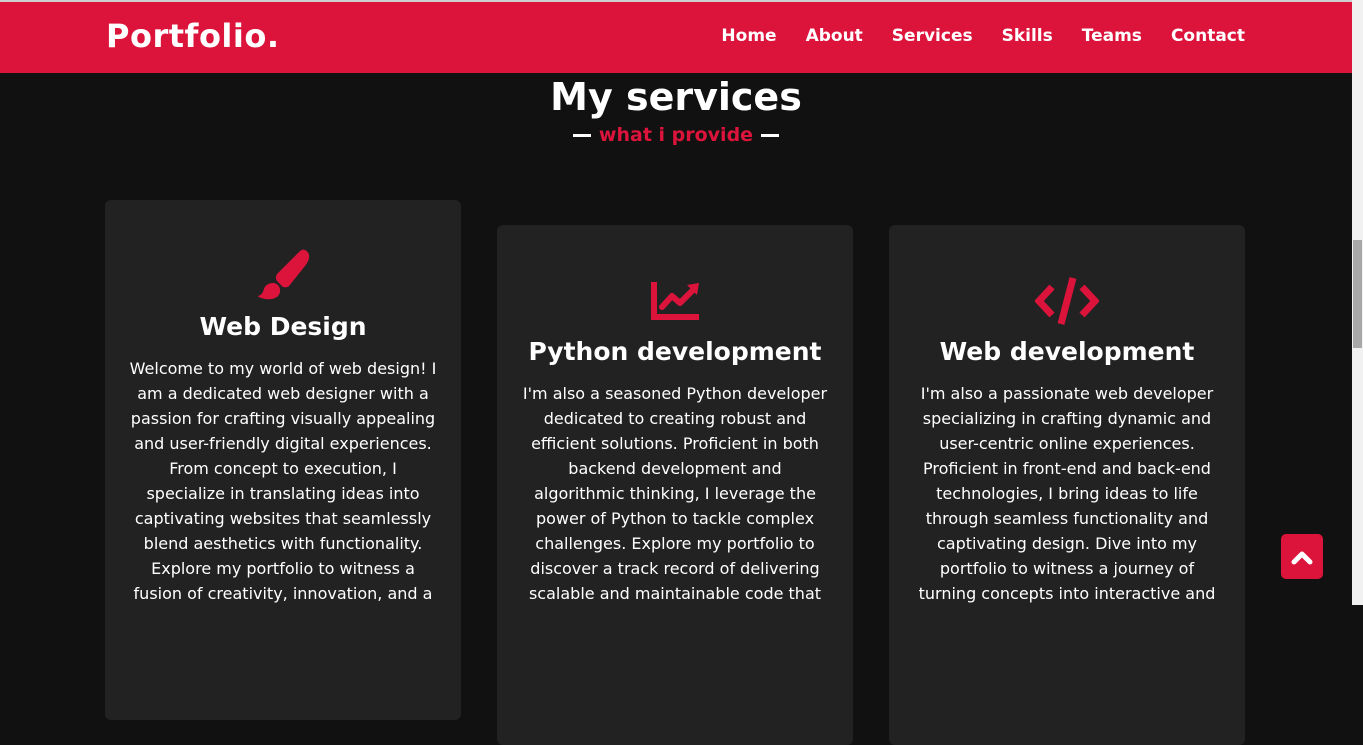  What do you see at coordinates (1112, 36) in the screenshot?
I see `nav-teams: Teams` at bounding box center [1112, 36].